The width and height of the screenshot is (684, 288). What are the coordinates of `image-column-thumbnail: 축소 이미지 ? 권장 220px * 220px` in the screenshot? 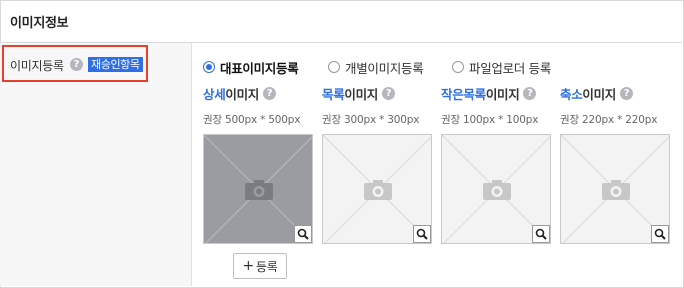 It's located at (616, 105).